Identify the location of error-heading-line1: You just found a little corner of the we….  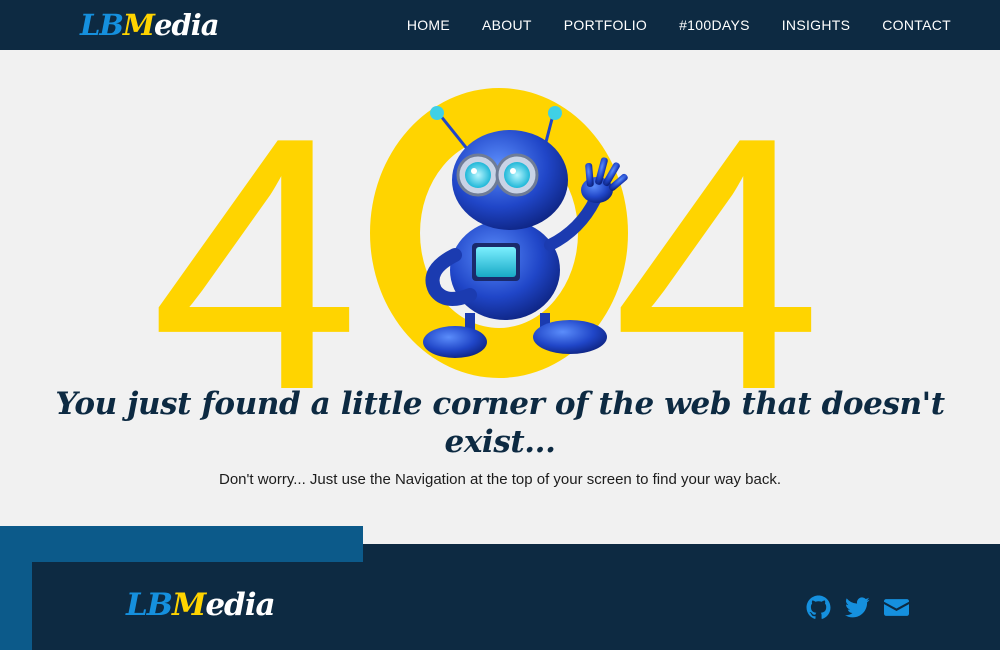
(500, 404).